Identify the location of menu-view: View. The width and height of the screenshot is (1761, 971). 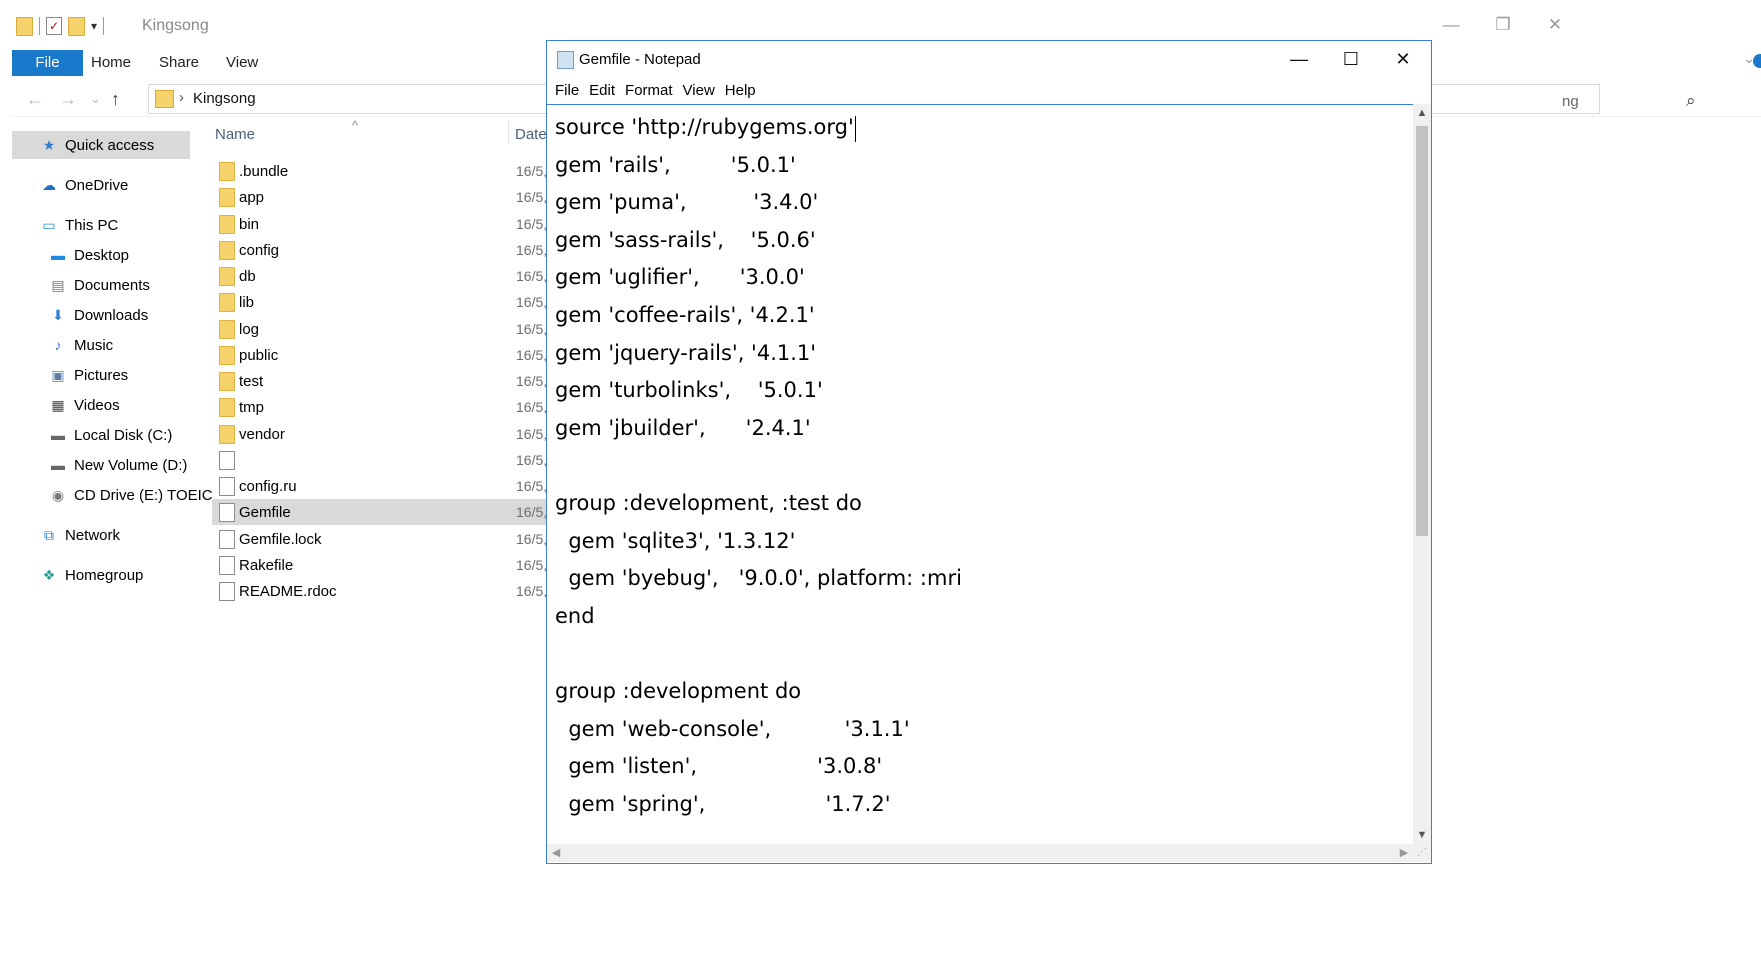
(702, 91).